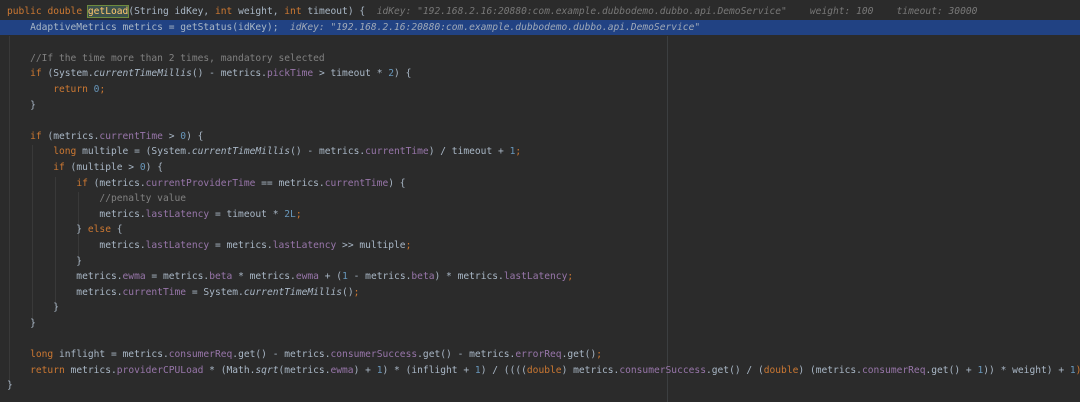 The width and height of the screenshot is (1080, 402). I want to click on code-token: == metrics., so click(290, 183).